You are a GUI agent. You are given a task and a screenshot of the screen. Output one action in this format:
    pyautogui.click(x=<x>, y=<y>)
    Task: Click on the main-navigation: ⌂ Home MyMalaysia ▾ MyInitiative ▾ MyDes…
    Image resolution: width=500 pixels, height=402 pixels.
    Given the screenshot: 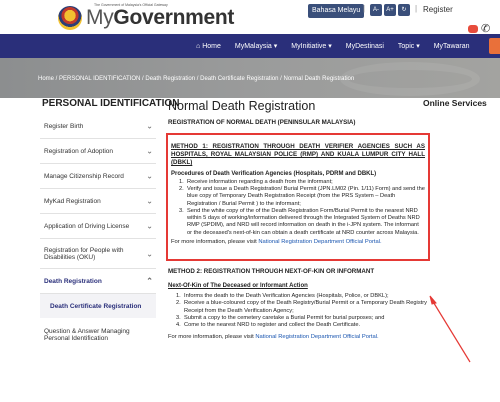 What is the action you would take?
    pyautogui.click(x=250, y=46)
    